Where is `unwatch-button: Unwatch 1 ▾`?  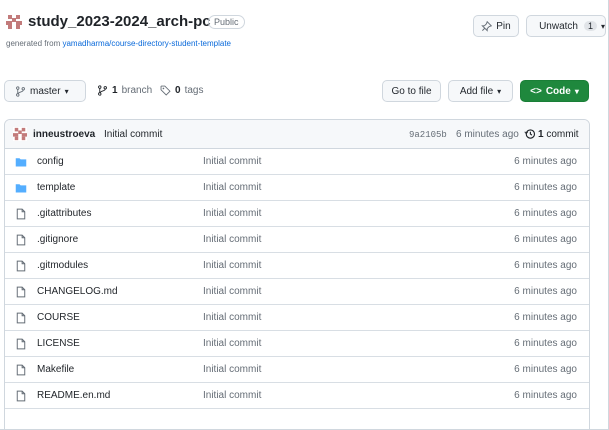 unwatch-button: Unwatch 1 ▾ is located at coordinates (566, 26).